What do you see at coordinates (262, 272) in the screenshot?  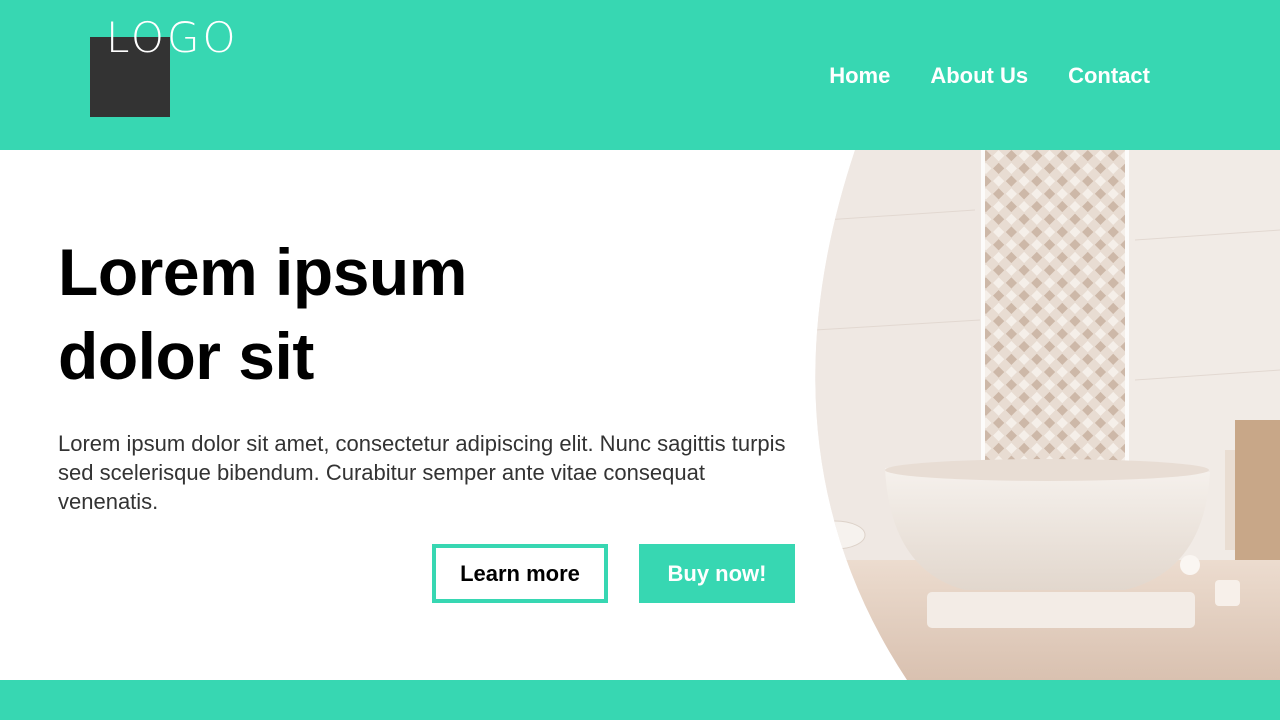 I see `headline-line-1: Lorem ipsum` at bounding box center [262, 272].